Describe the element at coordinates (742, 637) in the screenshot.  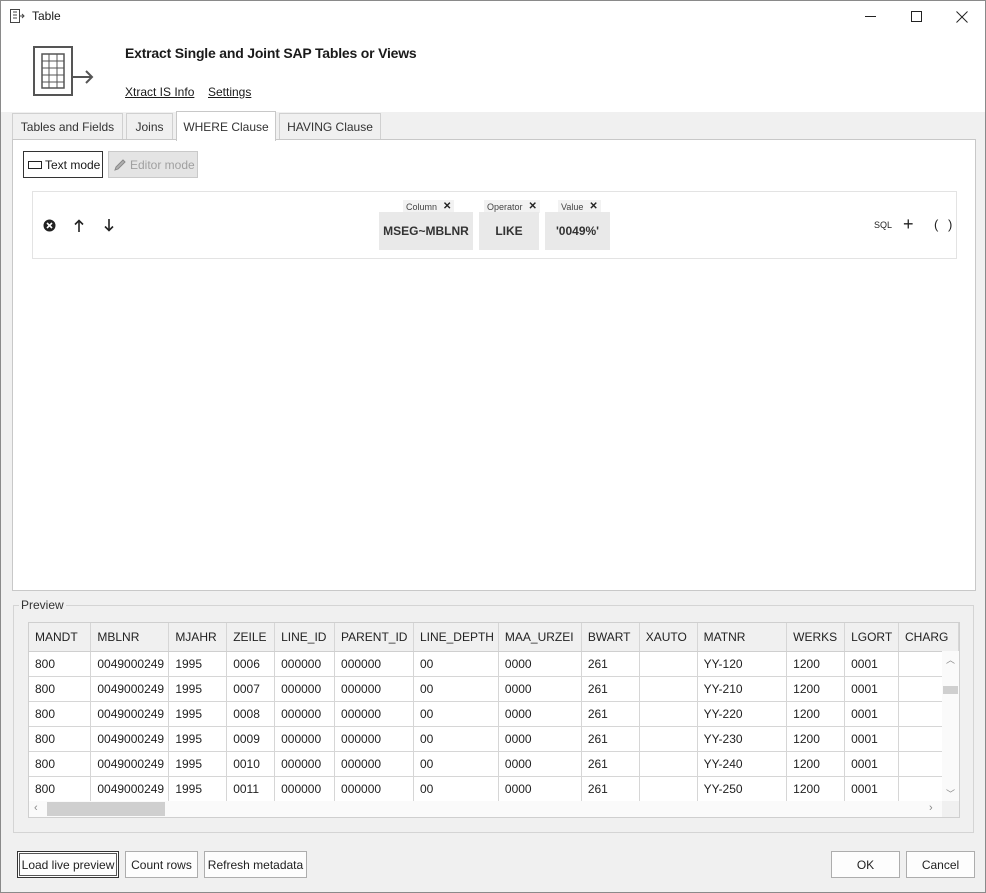
I see `column-header: MATNR` at that location.